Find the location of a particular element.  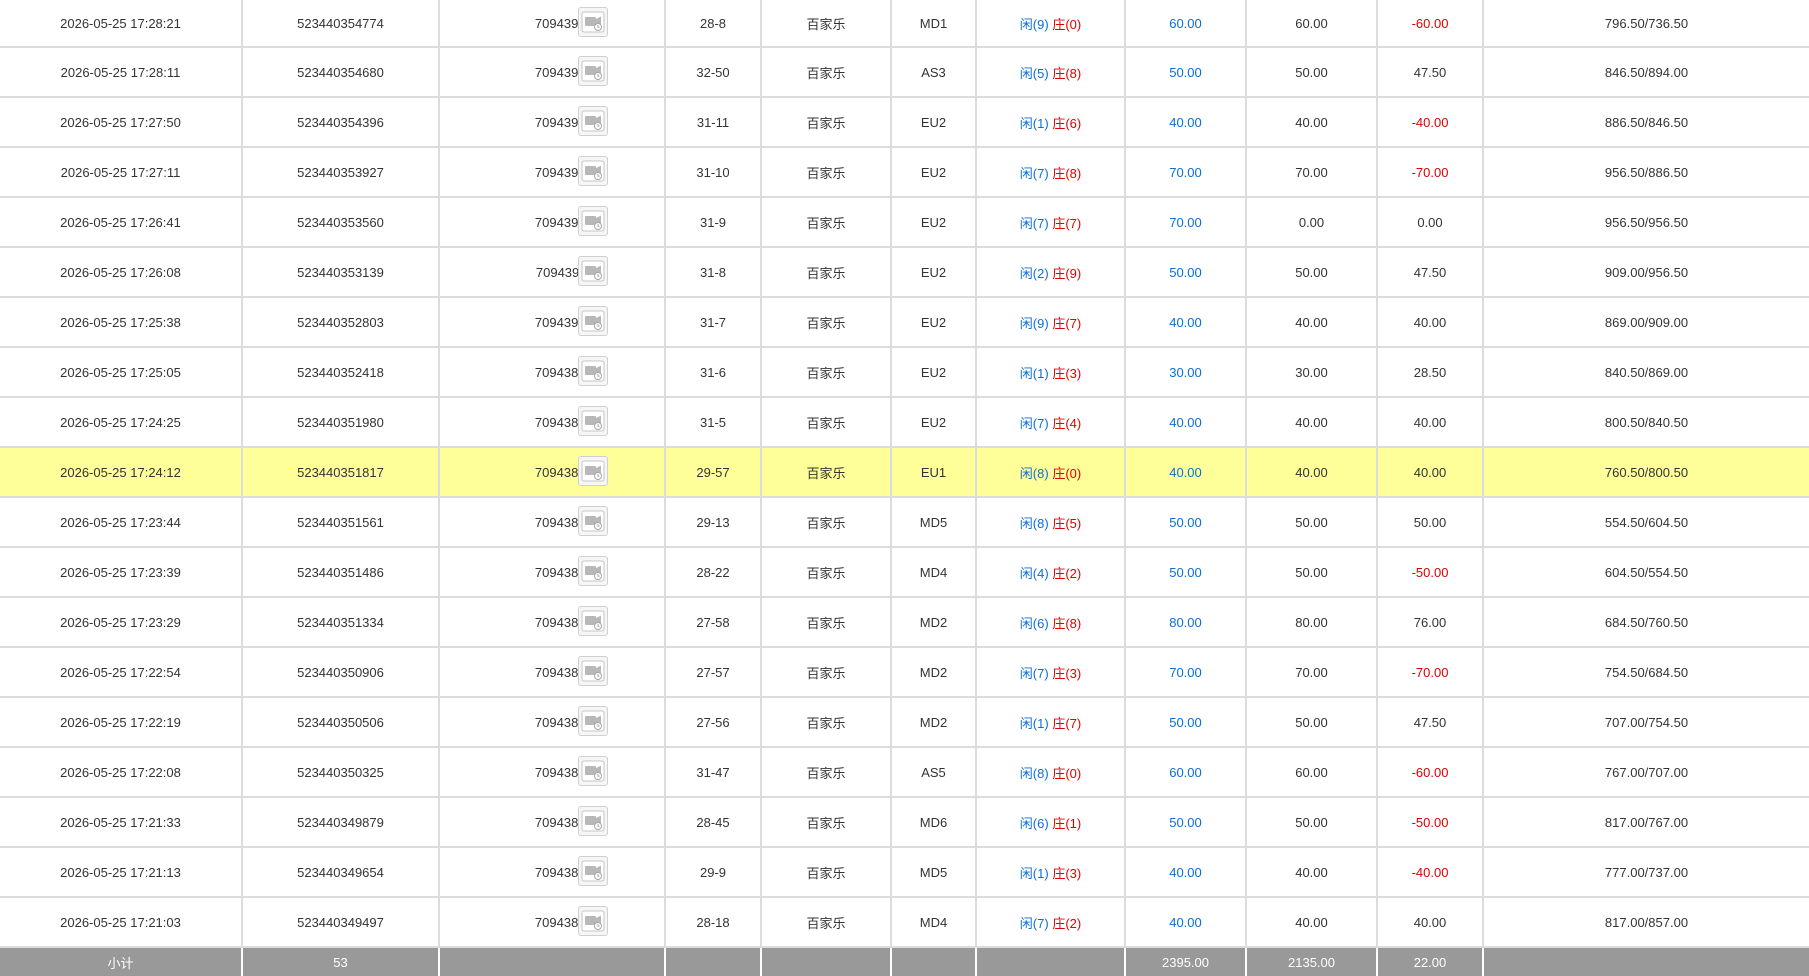

order-number-cell: 523440351486 is located at coordinates (341, 572).